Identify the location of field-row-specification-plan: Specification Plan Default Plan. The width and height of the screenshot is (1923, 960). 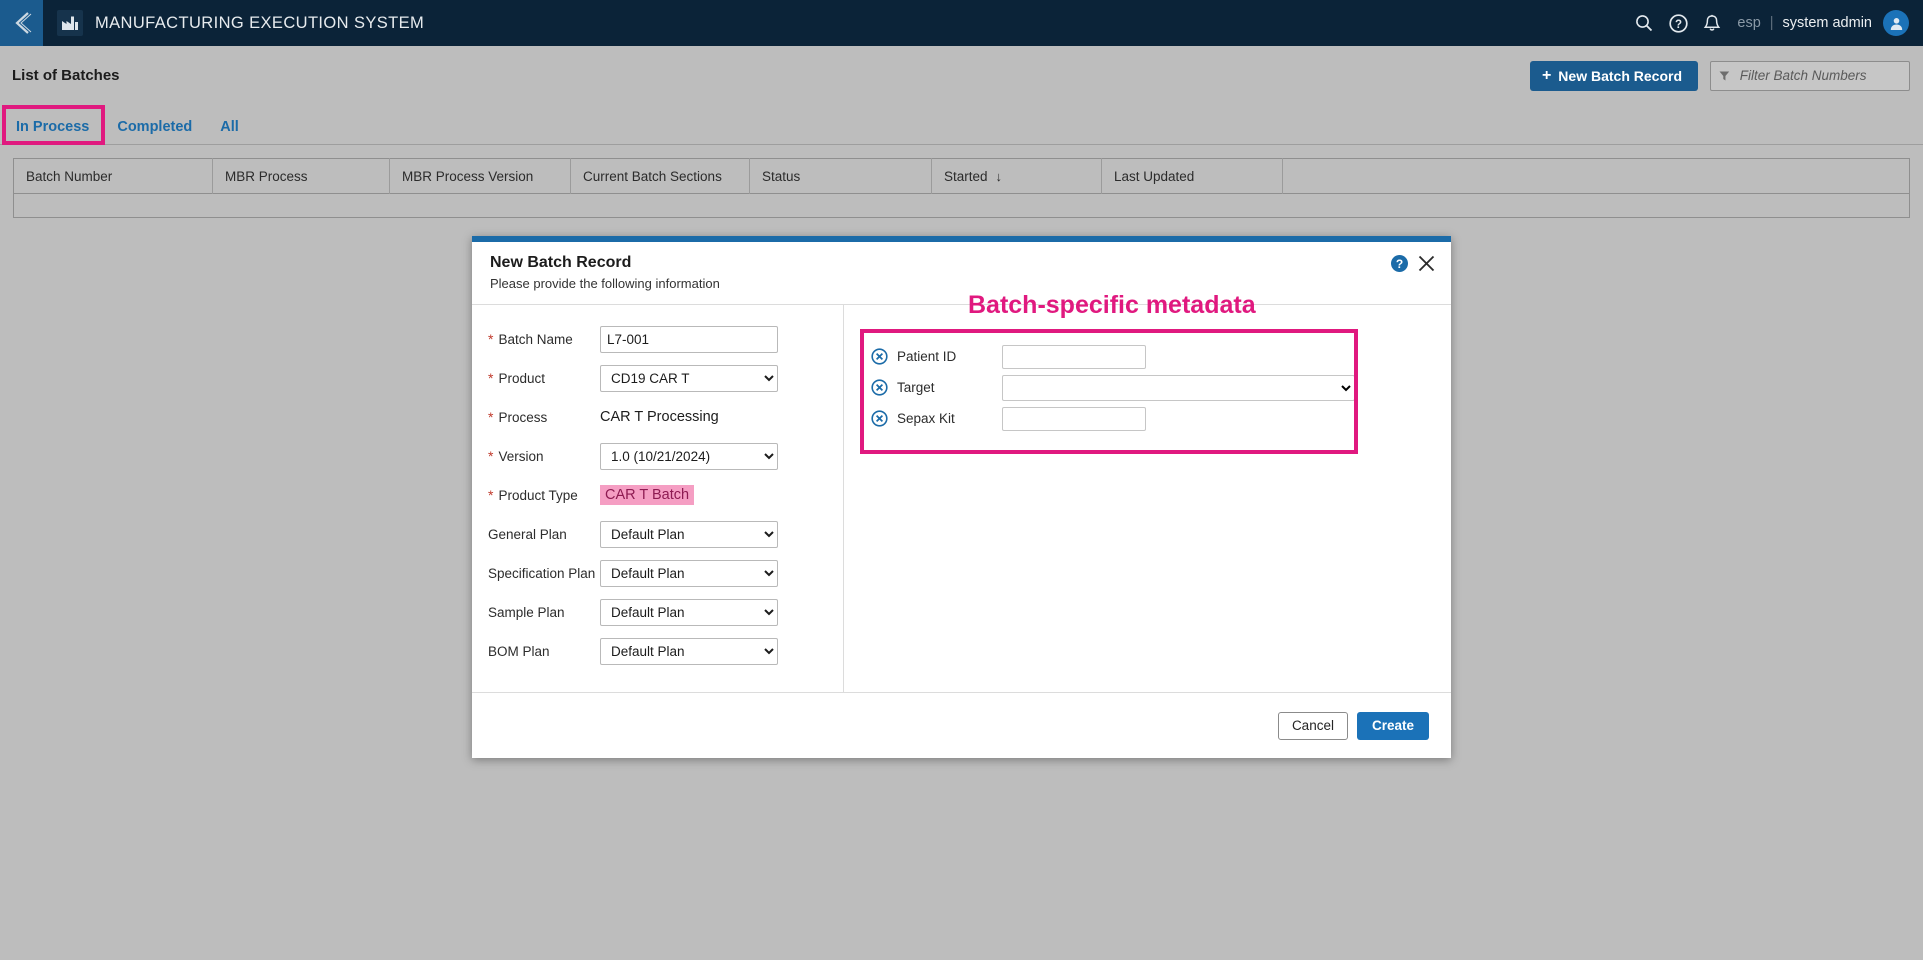
(665, 573).